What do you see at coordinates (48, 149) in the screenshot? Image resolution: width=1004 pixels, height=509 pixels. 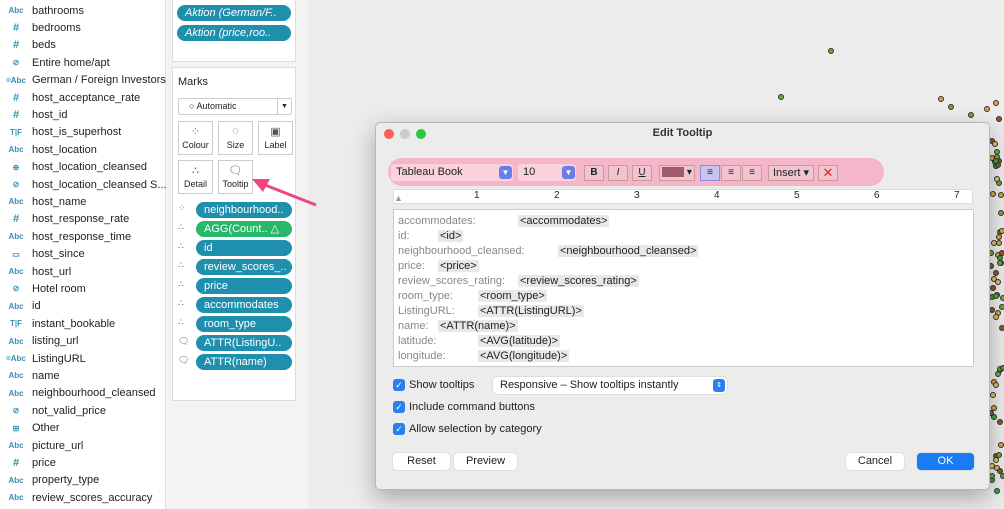 I see `field-item: Abc host_location` at bounding box center [48, 149].